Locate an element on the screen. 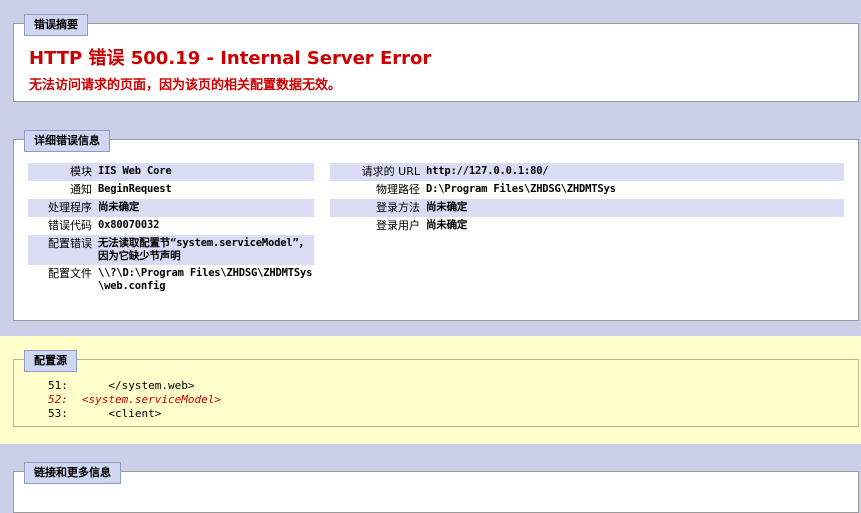  detail-label: 请求的 URL is located at coordinates (390, 171).